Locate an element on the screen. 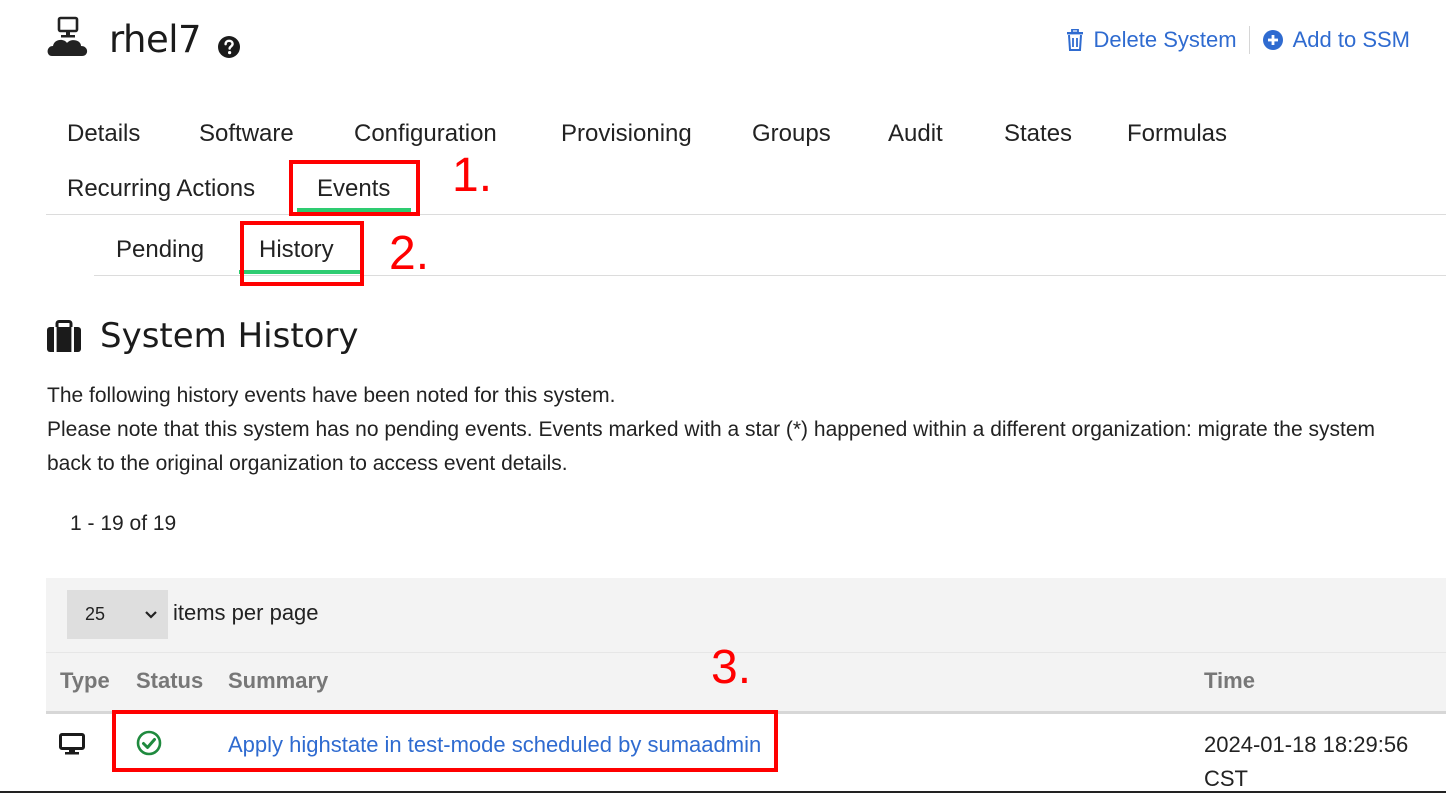 The width and height of the screenshot is (1446, 796). delete-system-button: Delete System is located at coordinates (1151, 40).